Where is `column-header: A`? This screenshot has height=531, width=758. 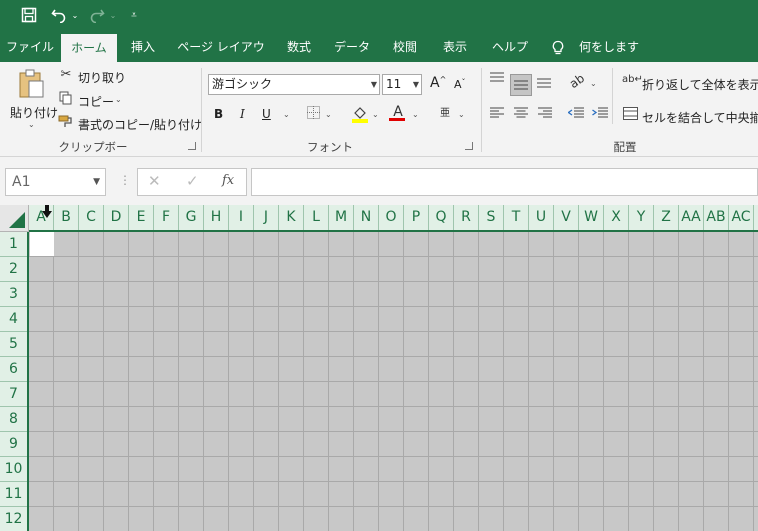
column-header: A is located at coordinates (756, 217).